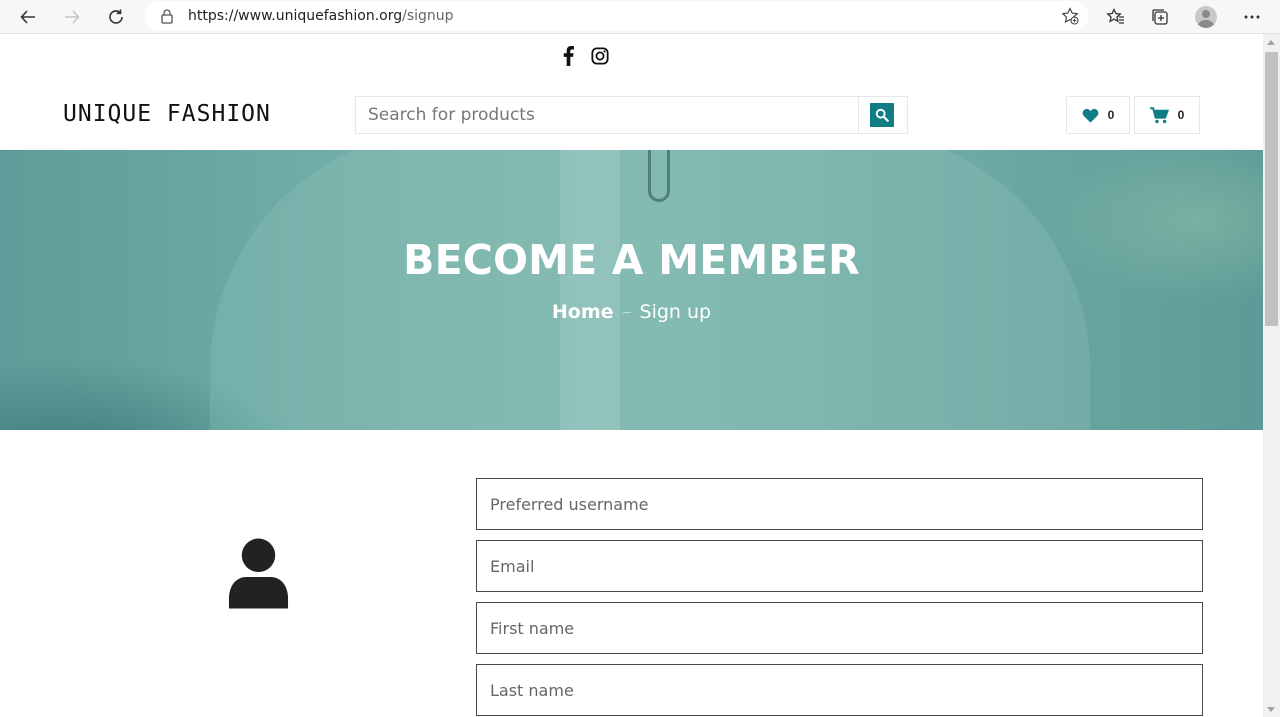  I want to click on scroll-up-icon, so click(1271, 42).